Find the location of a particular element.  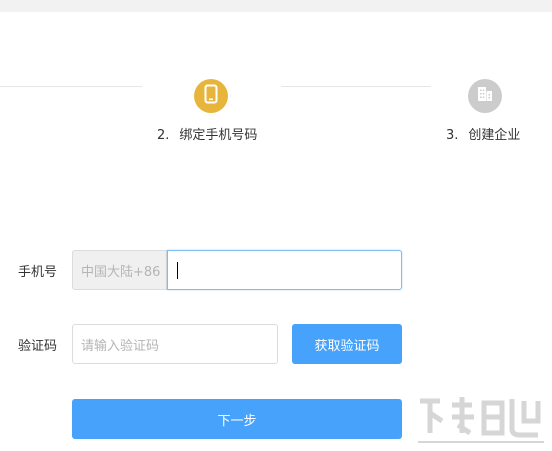

phone-input is located at coordinates (284, 270).